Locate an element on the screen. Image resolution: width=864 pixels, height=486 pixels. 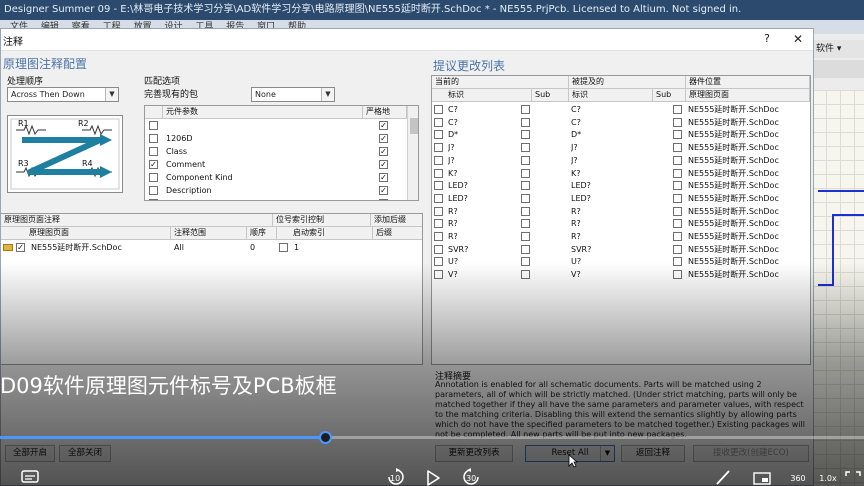
change-row: V? V? NE555延时断开.SchDoc is located at coordinates (621, 274).